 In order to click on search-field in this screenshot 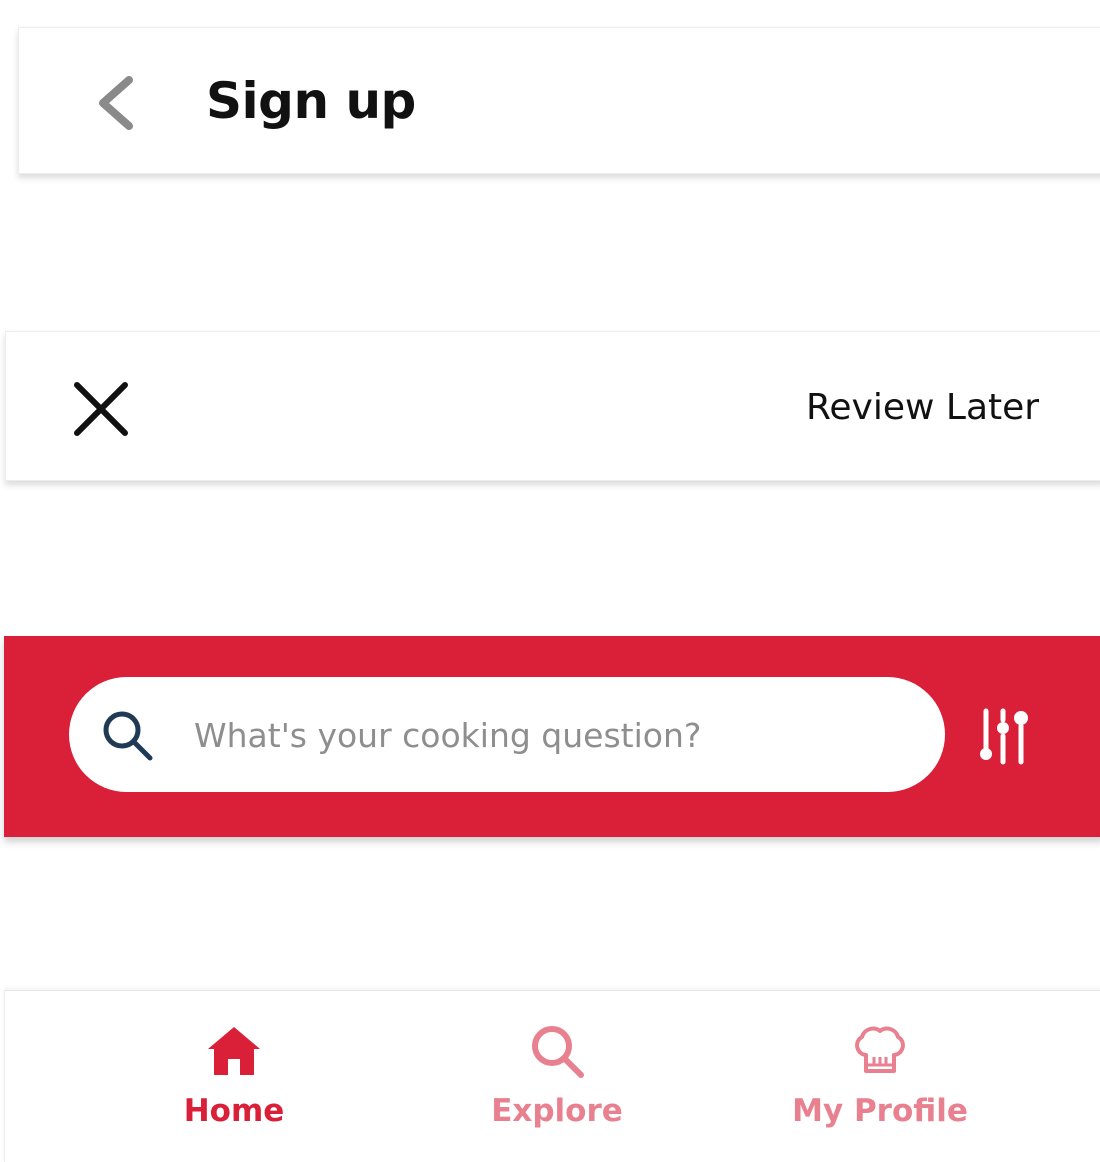, I will do `click(507, 734)`.